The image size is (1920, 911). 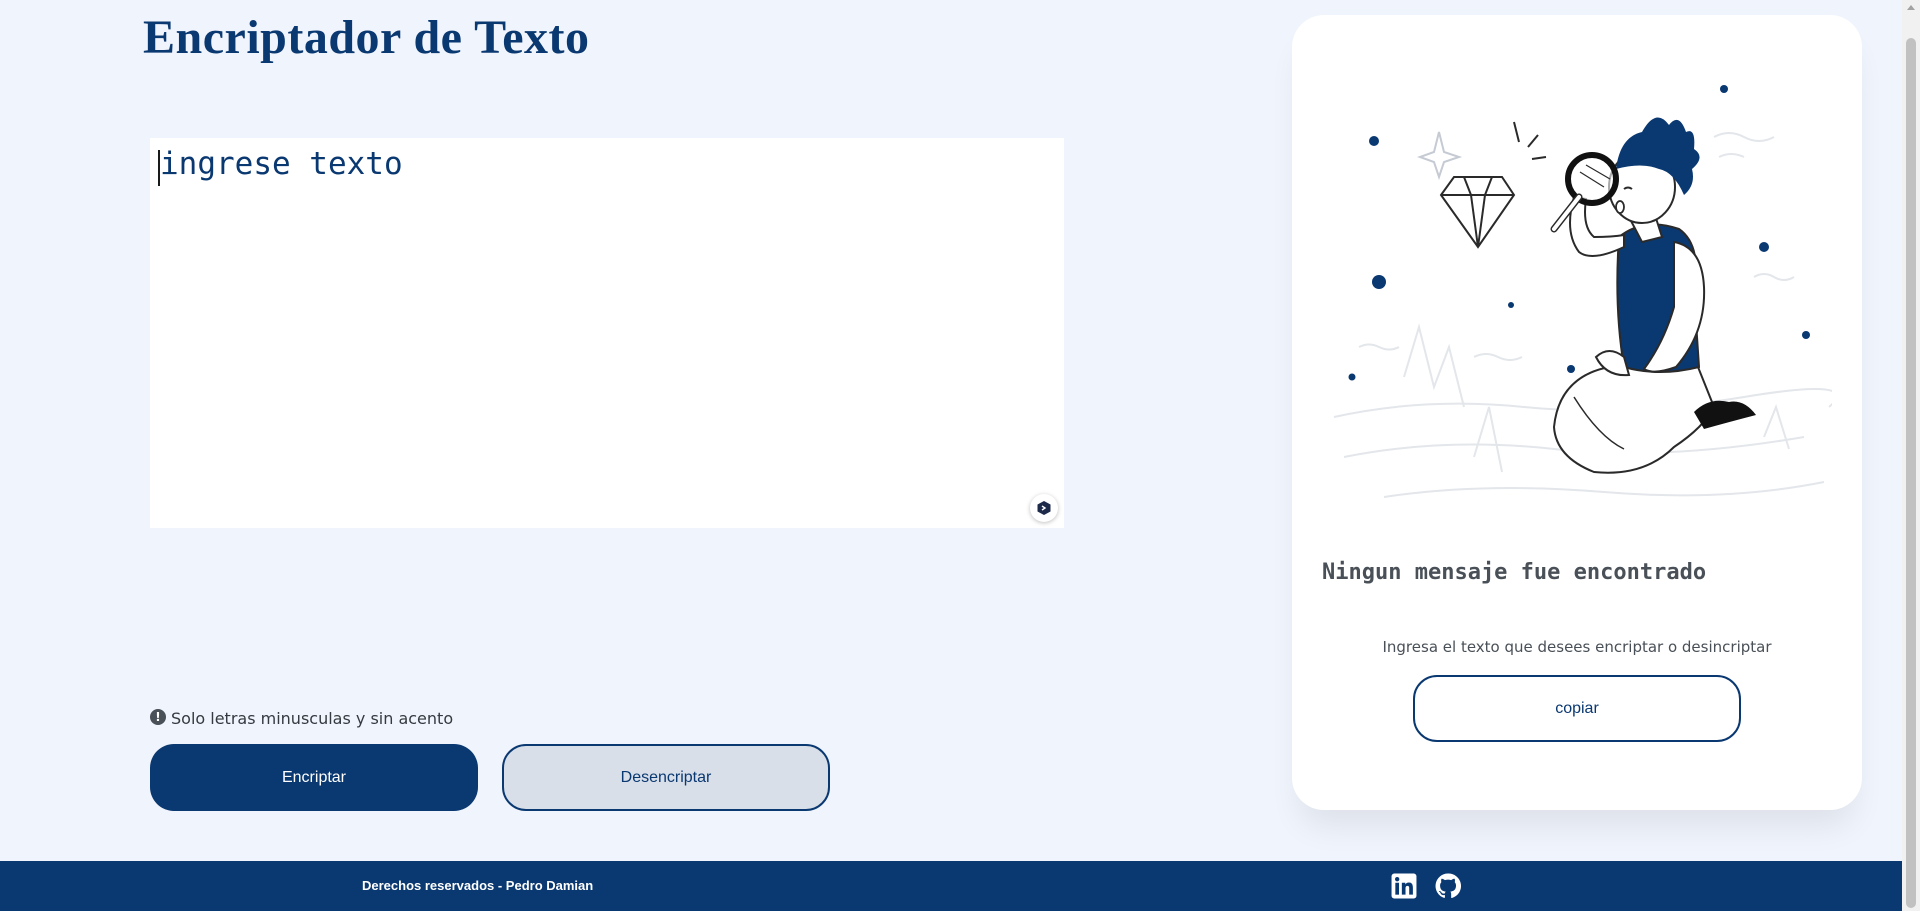 What do you see at coordinates (1404, 886) in the screenshot?
I see `linkedin-icon` at bounding box center [1404, 886].